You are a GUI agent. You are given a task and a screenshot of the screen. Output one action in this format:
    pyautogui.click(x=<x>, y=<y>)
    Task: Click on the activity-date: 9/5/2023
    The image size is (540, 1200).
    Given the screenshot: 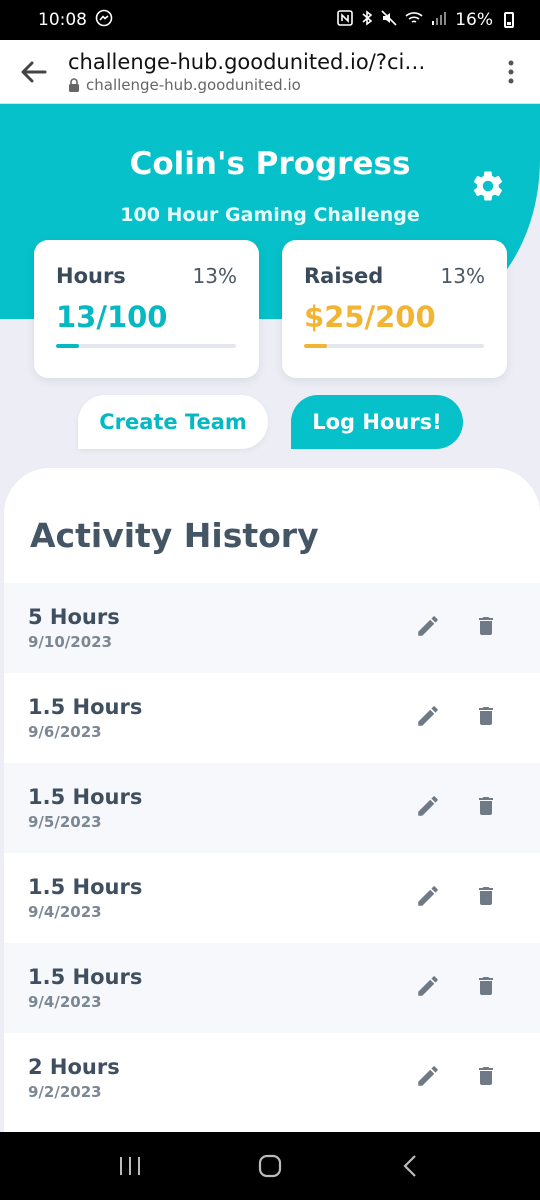 What is the action you would take?
    pyautogui.click(x=65, y=822)
    